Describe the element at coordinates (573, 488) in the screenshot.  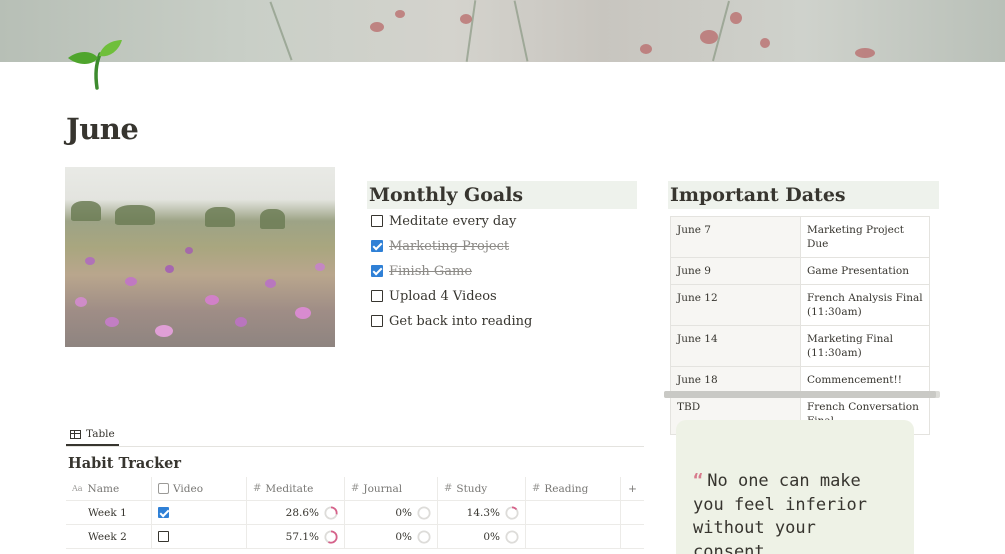
I see `column-header-reading: # Reading` at that location.